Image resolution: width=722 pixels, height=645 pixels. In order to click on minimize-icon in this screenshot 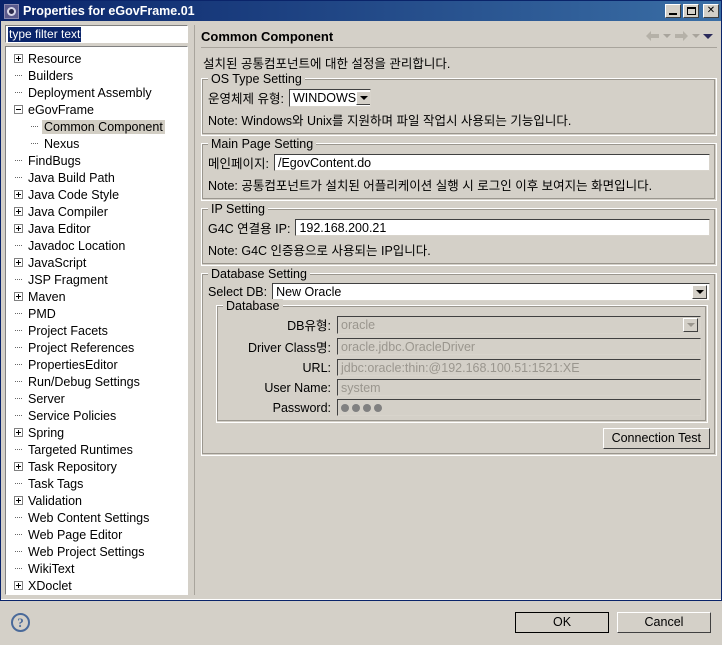, I will do `click(673, 11)`.